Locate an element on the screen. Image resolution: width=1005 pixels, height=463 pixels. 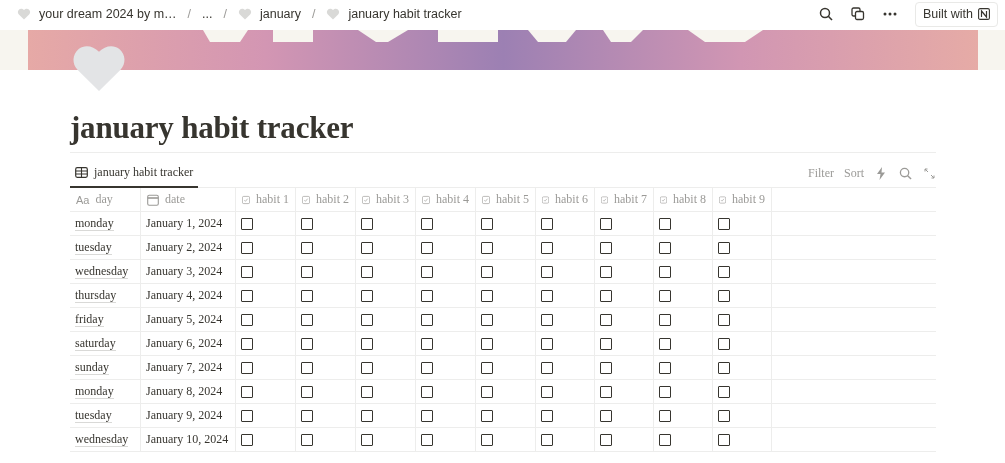
table-cell: January 4, 2024 is located at coordinates (188, 295).